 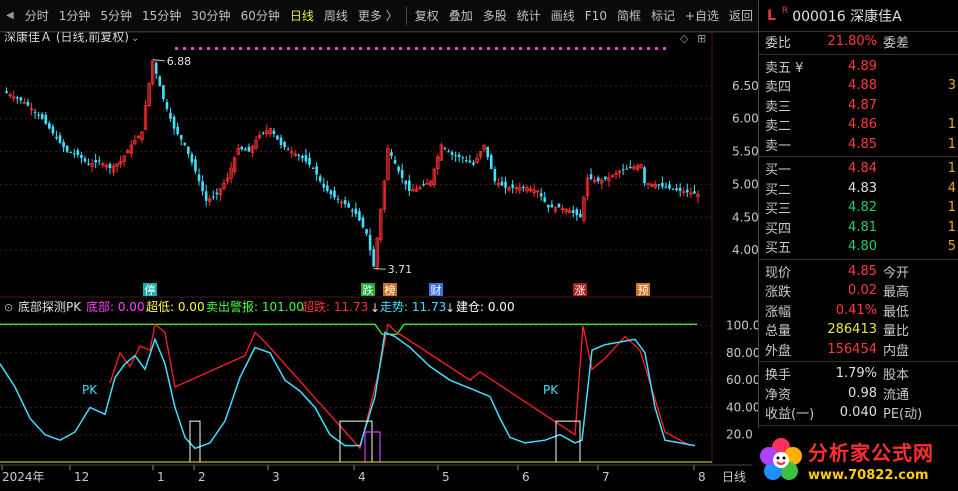 What do you see at coordinates (81, 477) in the screenshot?
I see `x-tick-label: 12` at bounding box center [81, 477].